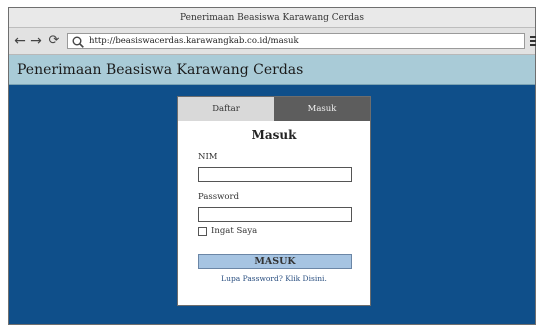 This screenshot has height=325, width=536. I want to click on auth-tabs: Daftar Masuk, so click(274, 109).